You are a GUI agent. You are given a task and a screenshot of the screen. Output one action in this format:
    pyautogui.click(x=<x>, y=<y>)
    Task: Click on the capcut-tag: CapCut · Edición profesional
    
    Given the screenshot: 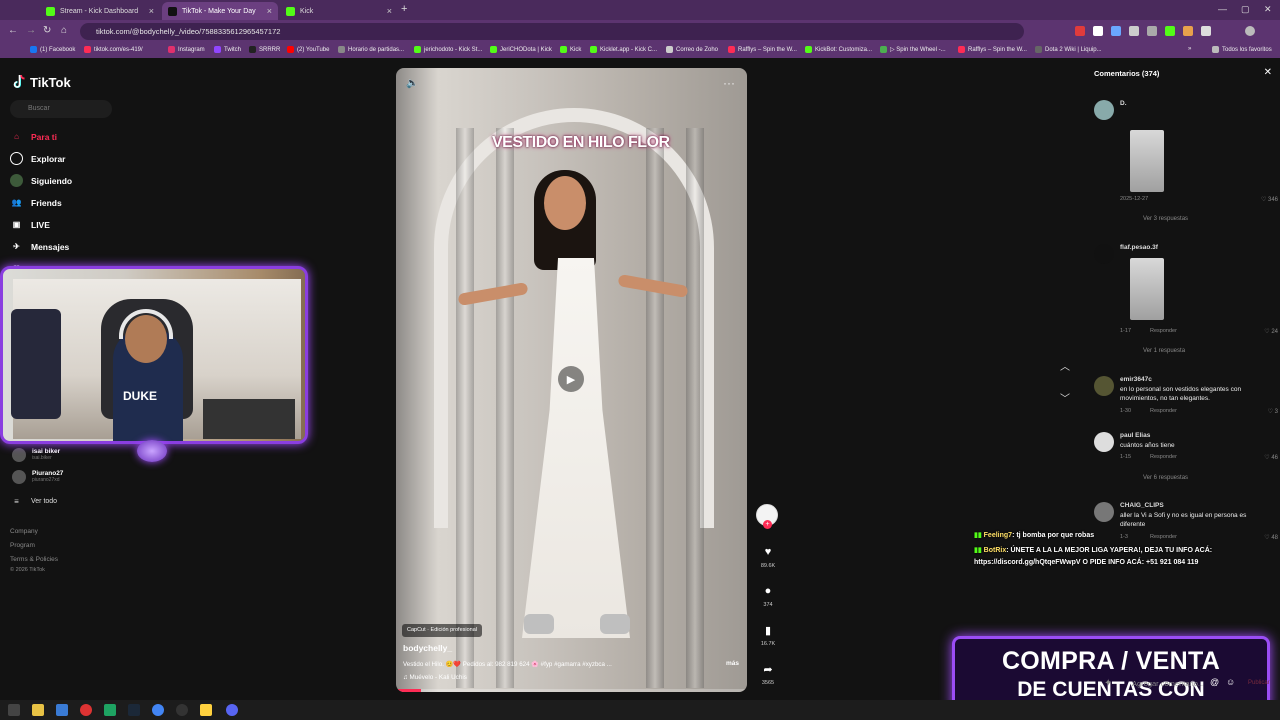 What is the action you would take?
    pyautogui.click(x=442, y=630)
    